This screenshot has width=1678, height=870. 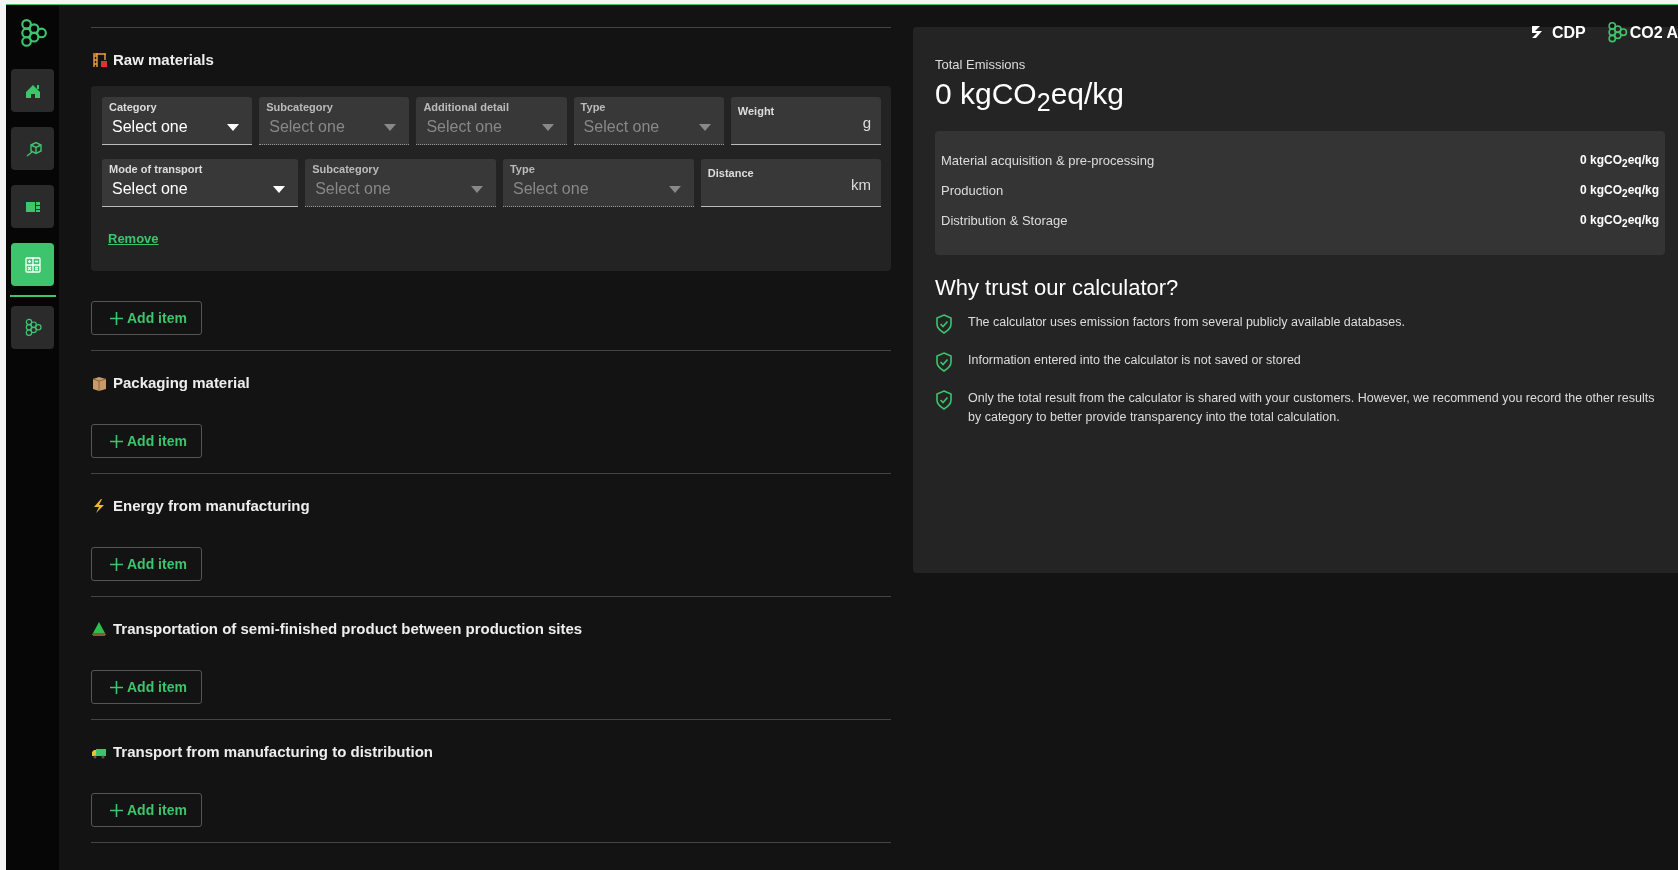 What do you see at coordinates (1048, 161) in the screenshot?
I see `breakdown-label: Material acquisition & pre-processing` at bounding box center [1048, 161].